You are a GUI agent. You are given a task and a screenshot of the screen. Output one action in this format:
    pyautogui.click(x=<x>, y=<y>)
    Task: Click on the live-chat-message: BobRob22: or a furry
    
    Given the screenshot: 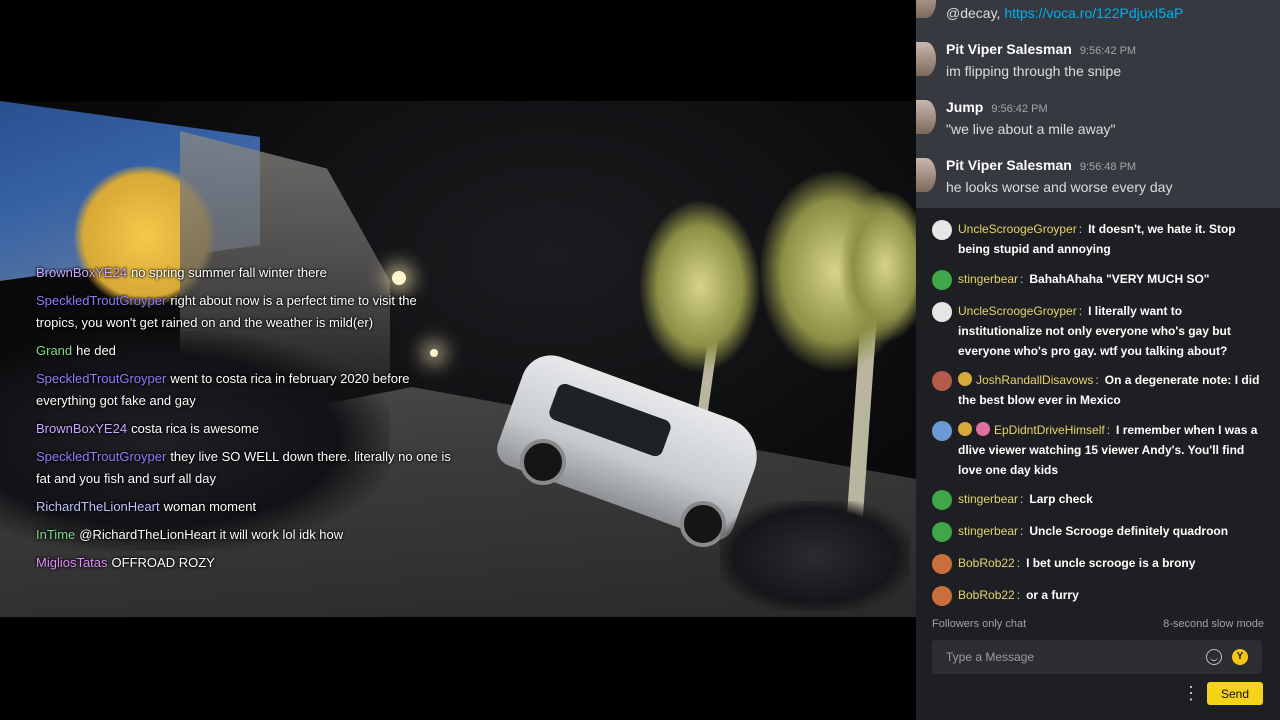 What is the action you would take?
    pyautogui.click(x=1098, y=595)
    